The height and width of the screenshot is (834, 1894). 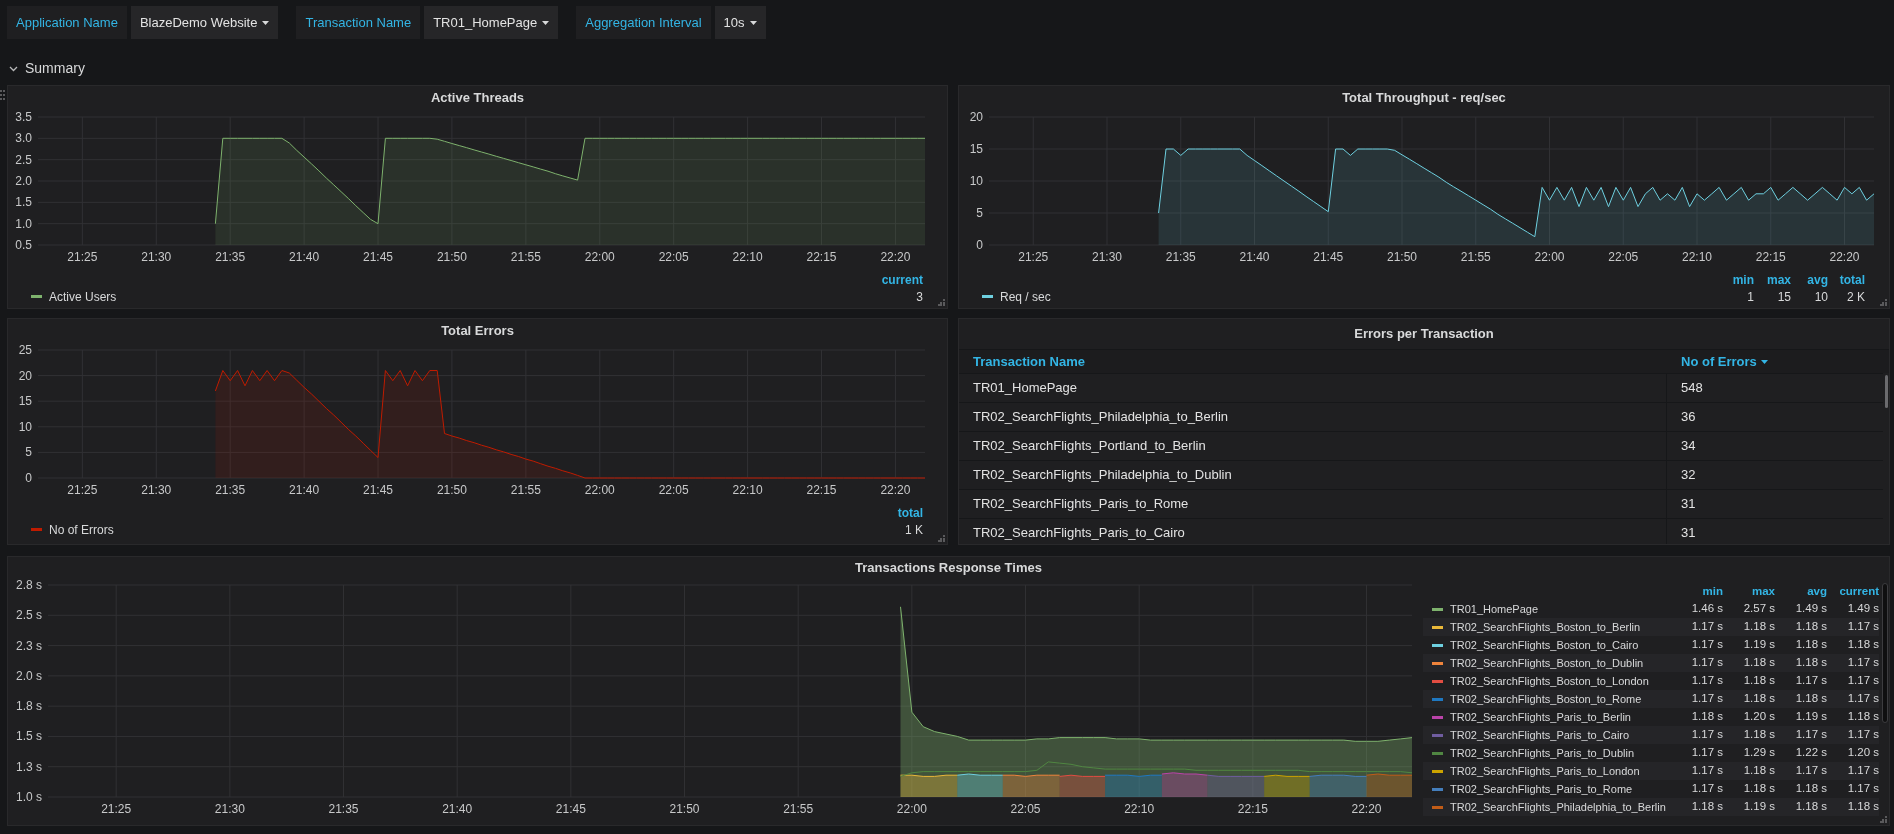 I want to click on legend-value: 1.49 s, so click(x=1810, y=609).